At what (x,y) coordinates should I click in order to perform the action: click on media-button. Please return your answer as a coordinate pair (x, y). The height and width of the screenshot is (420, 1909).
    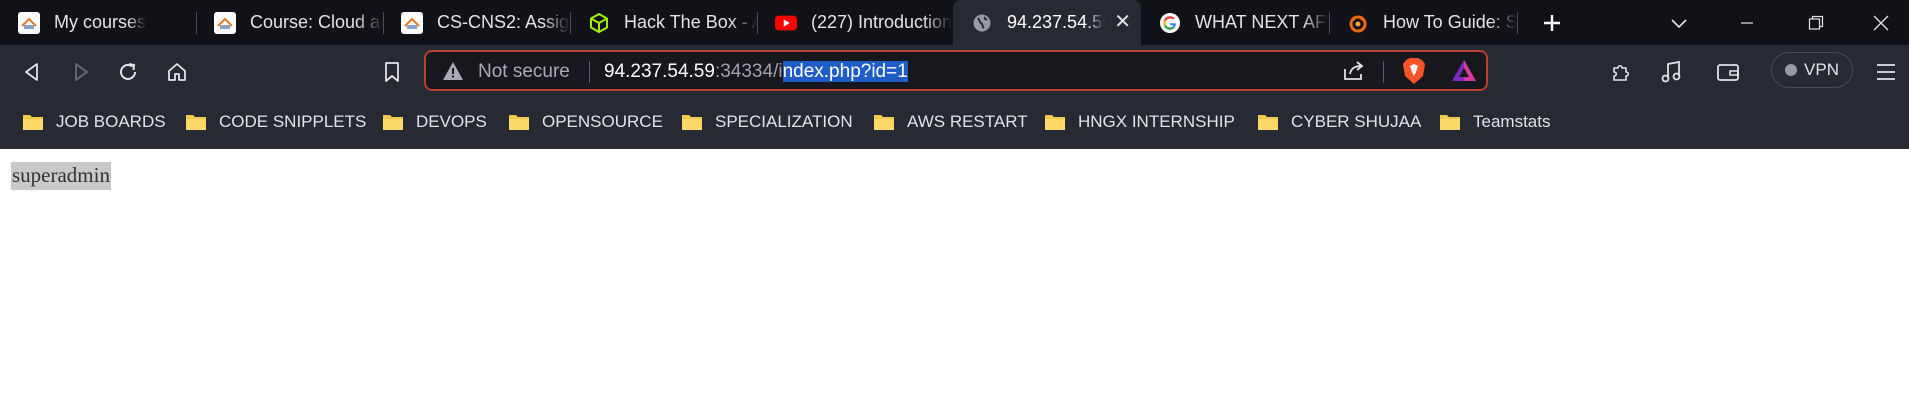
    Looking at the image, I should click on (1671, 72).